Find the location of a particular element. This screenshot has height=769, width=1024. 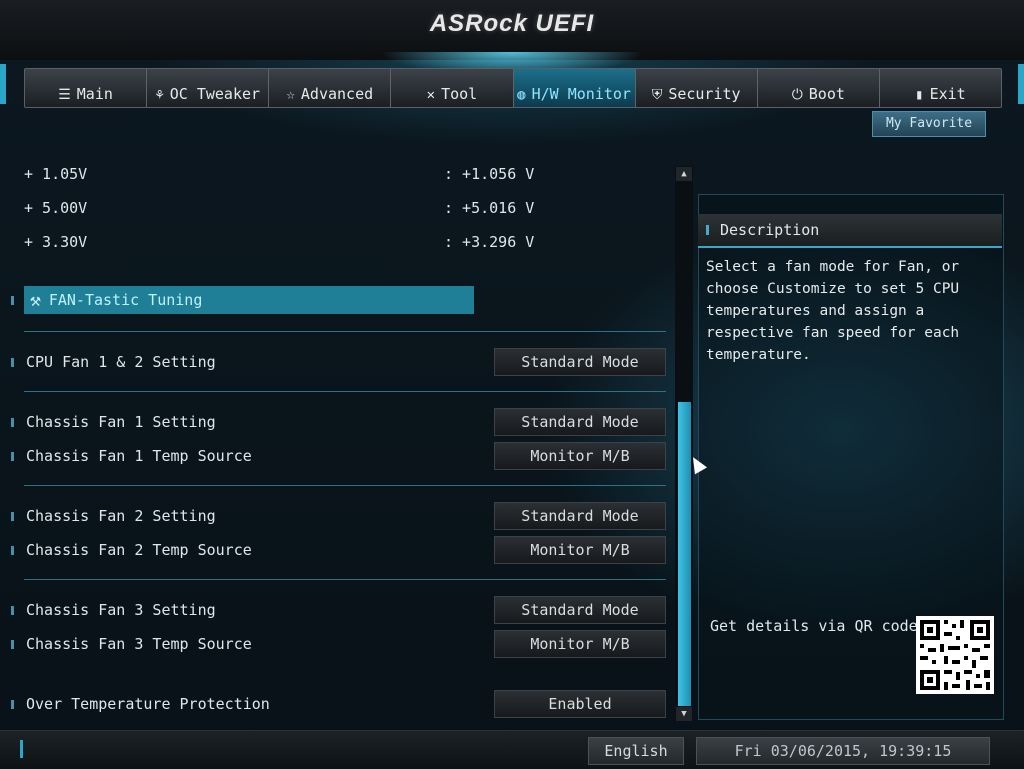

description-header: Description is located at coordinates (850, 231).